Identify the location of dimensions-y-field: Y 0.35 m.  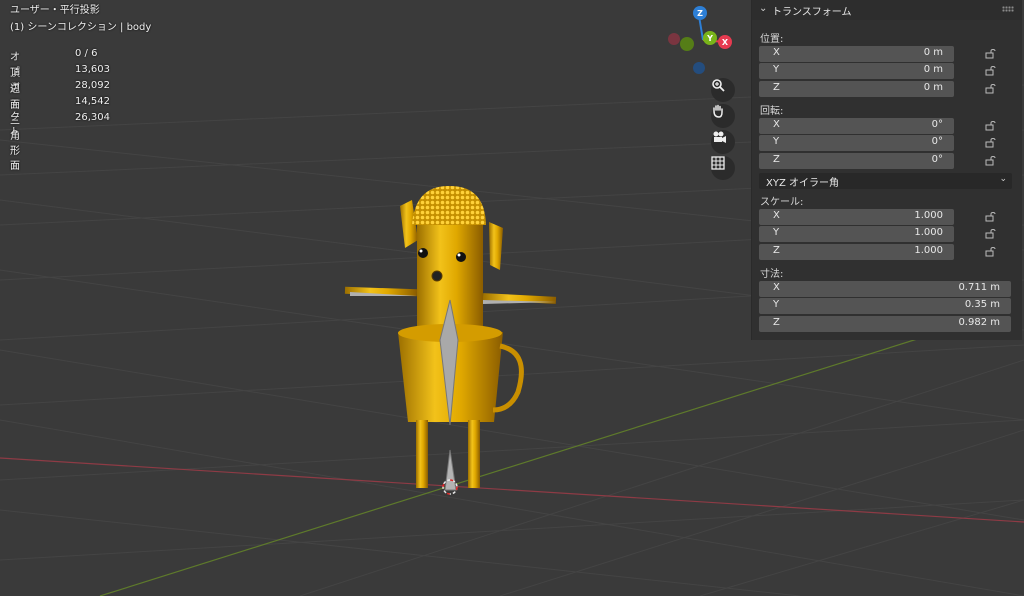
(885, 306).